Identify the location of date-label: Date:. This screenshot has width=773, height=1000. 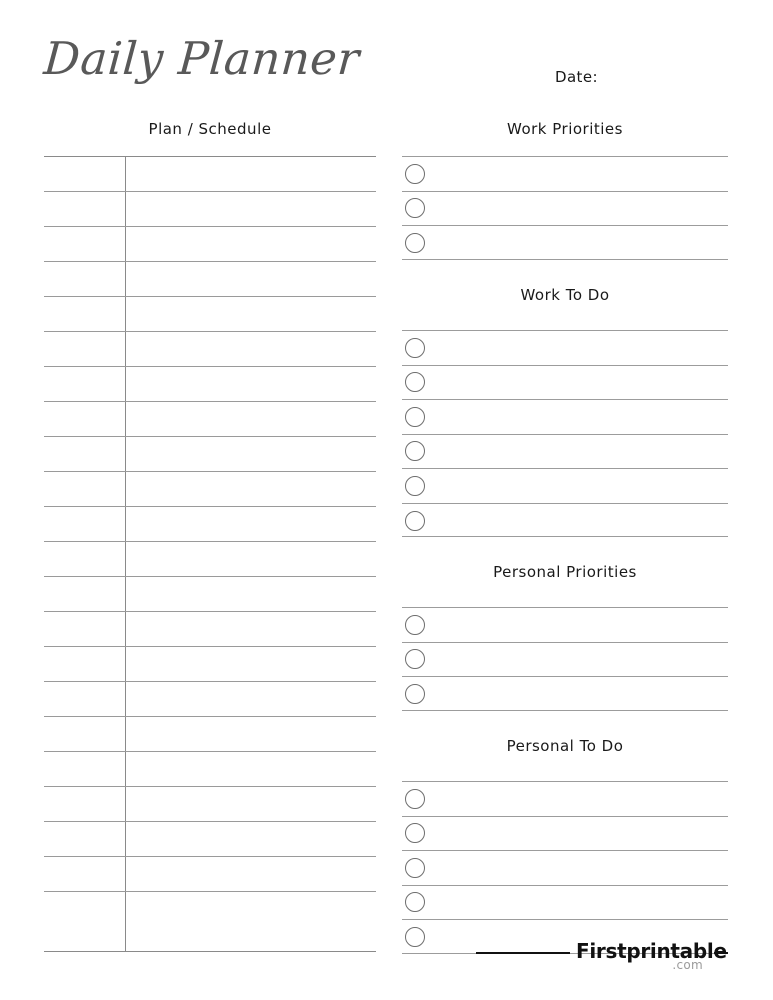
(576, 77).